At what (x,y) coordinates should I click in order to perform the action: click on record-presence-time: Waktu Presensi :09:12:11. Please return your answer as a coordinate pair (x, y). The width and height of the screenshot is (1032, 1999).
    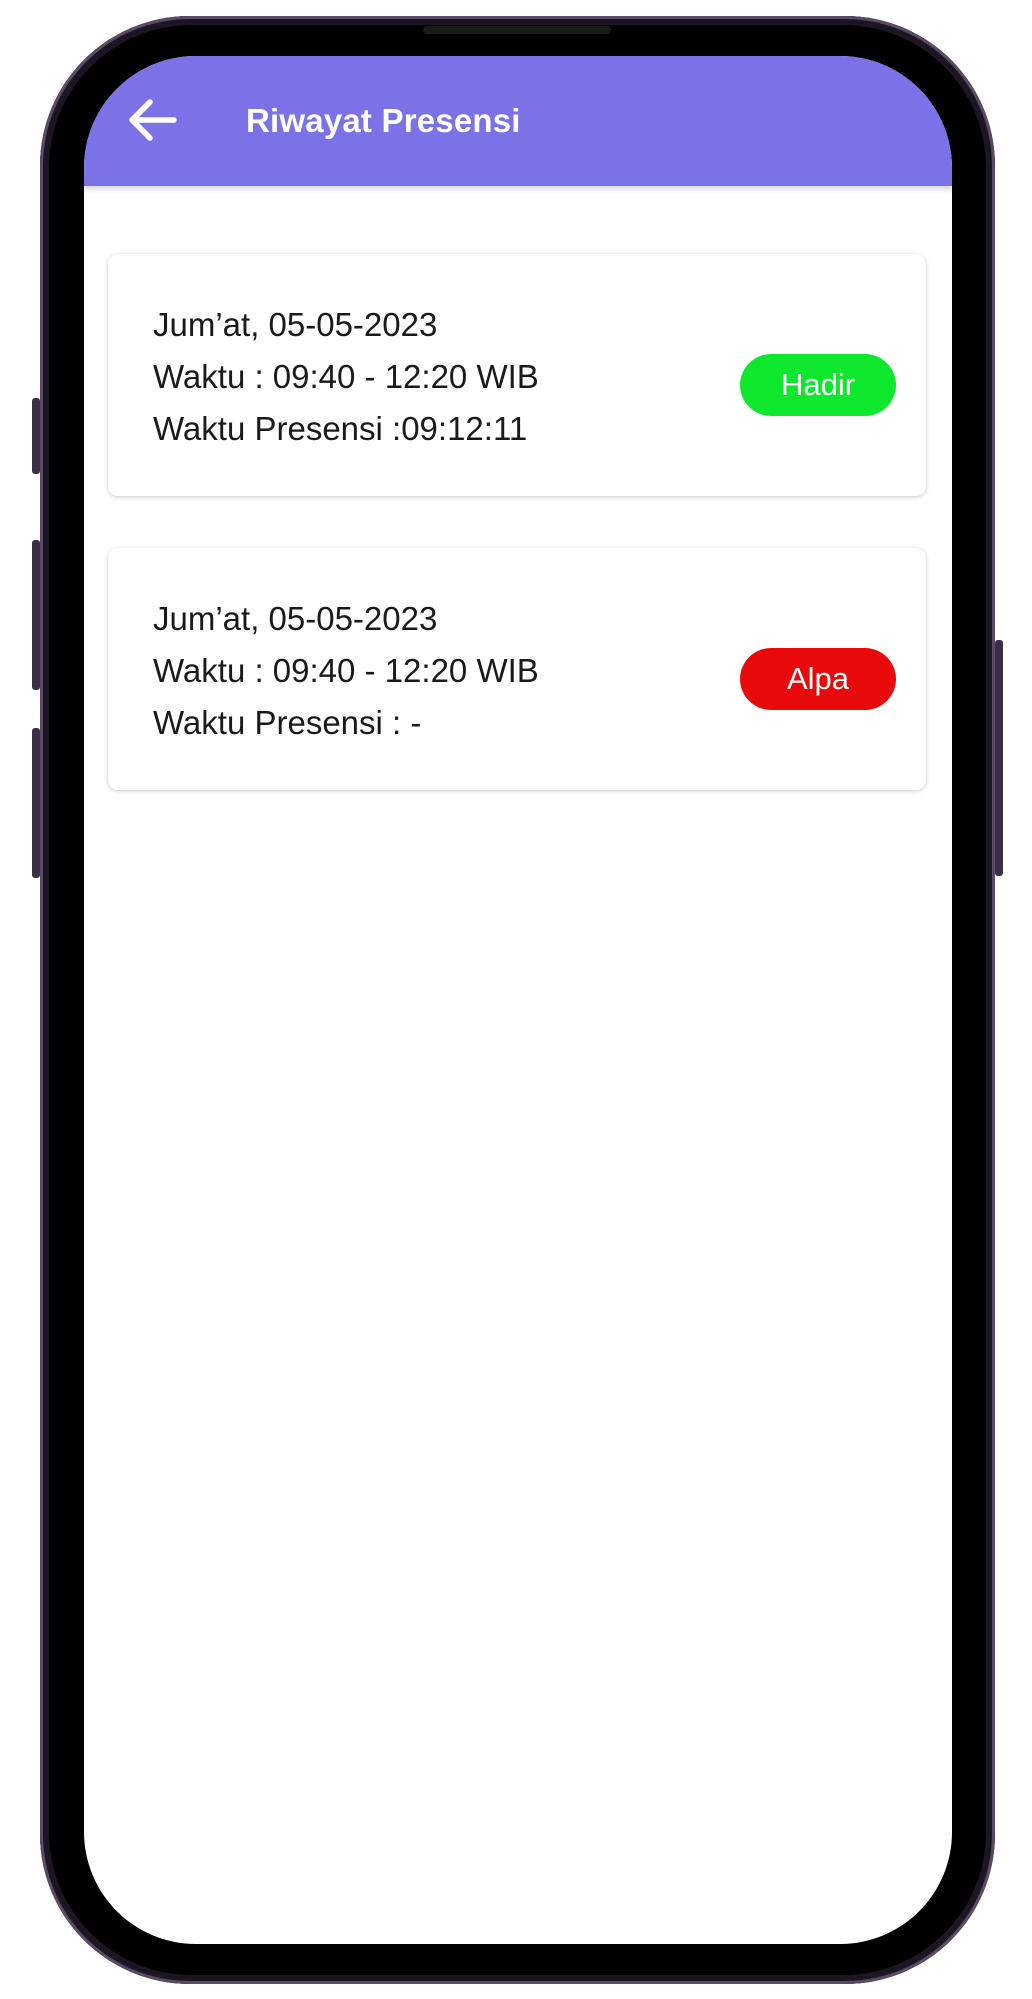
    Looking at the image, I should click on (340, 428).